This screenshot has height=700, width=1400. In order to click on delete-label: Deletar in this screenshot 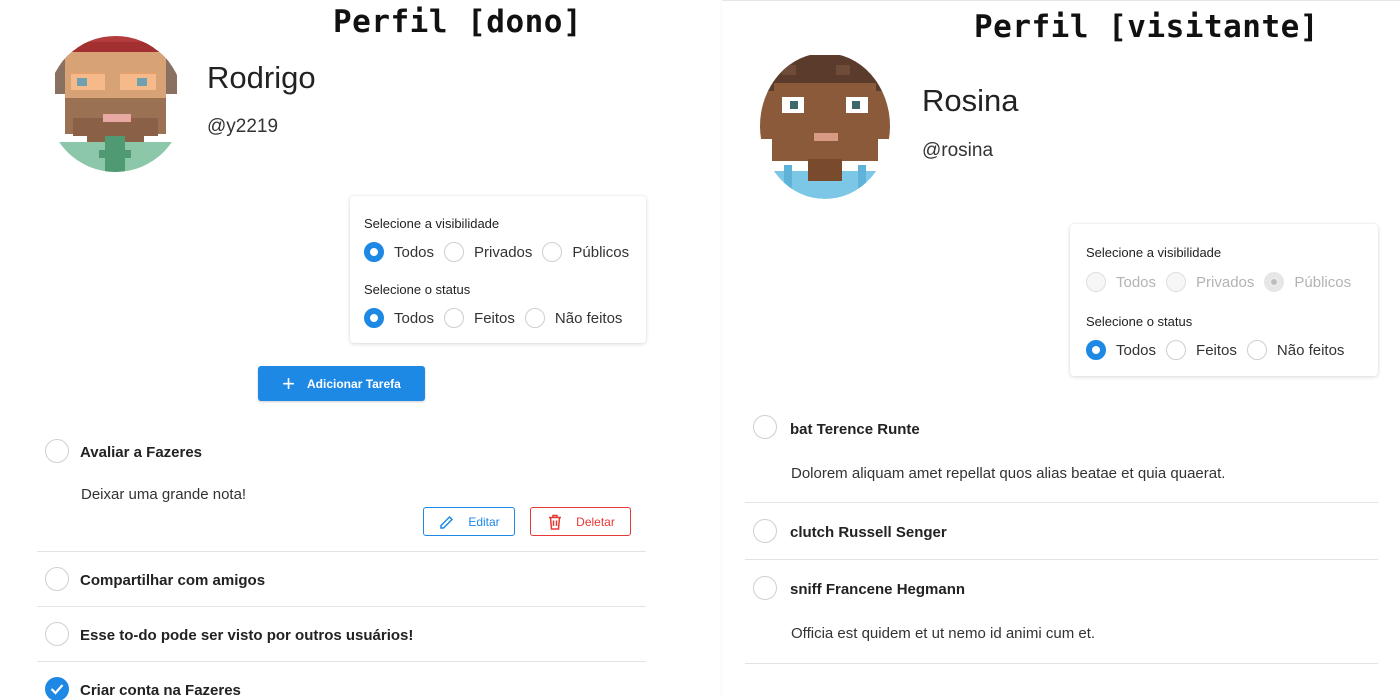, I will do `click(595, 521)`.